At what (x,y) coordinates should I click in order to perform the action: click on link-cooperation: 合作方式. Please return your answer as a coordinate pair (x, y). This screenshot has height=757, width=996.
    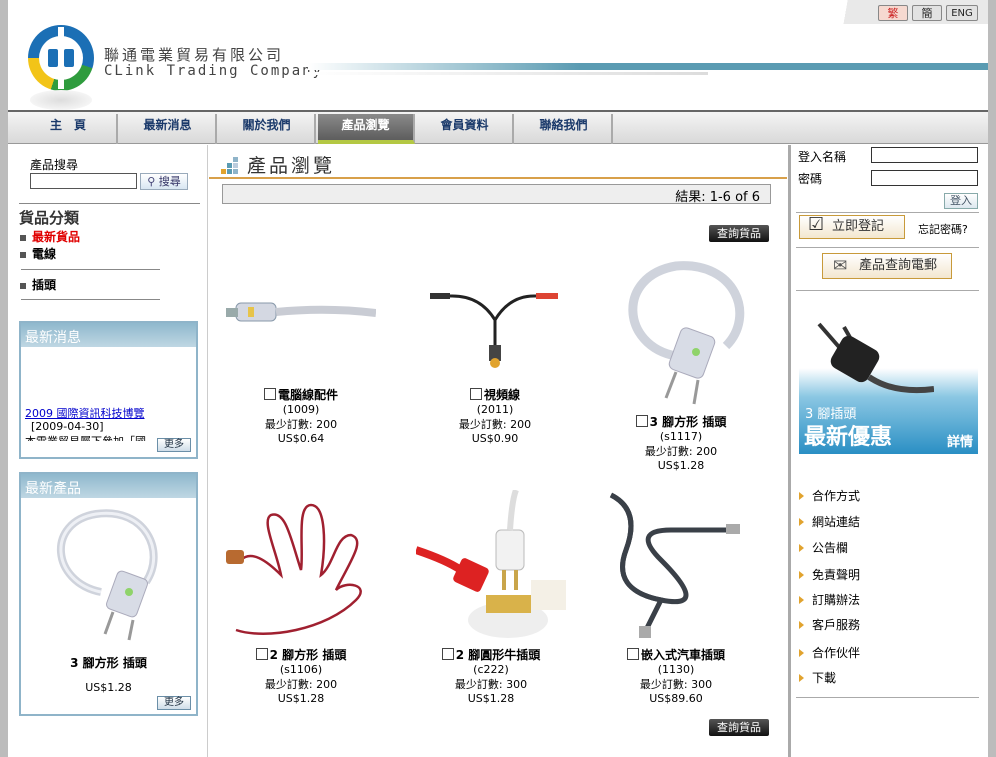
    Looking at the image, I should click on (829, 495).